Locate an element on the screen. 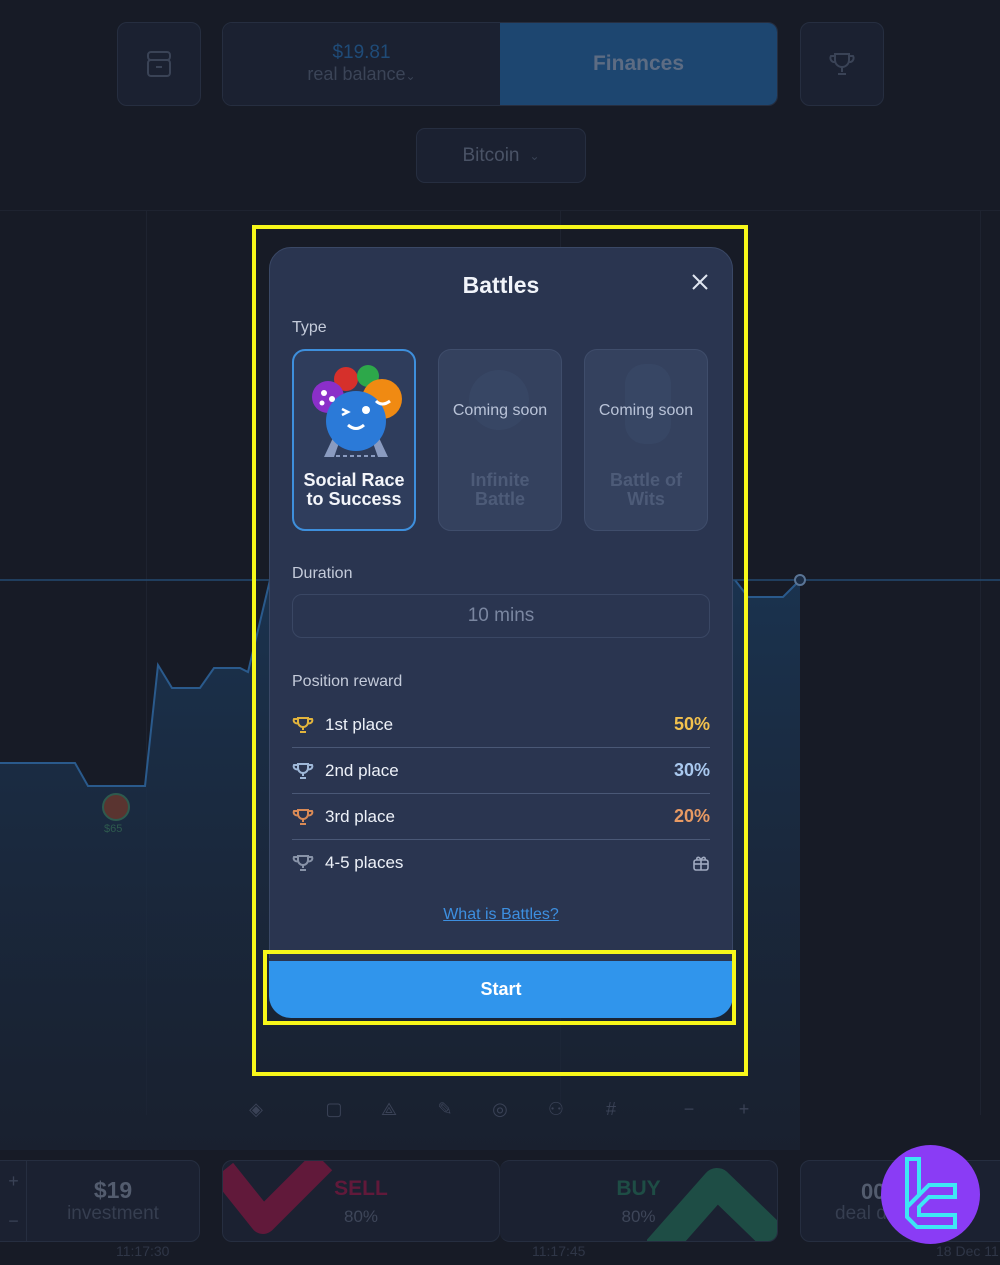  decrease-investment-button: − is located at coordinates (13, 1221).